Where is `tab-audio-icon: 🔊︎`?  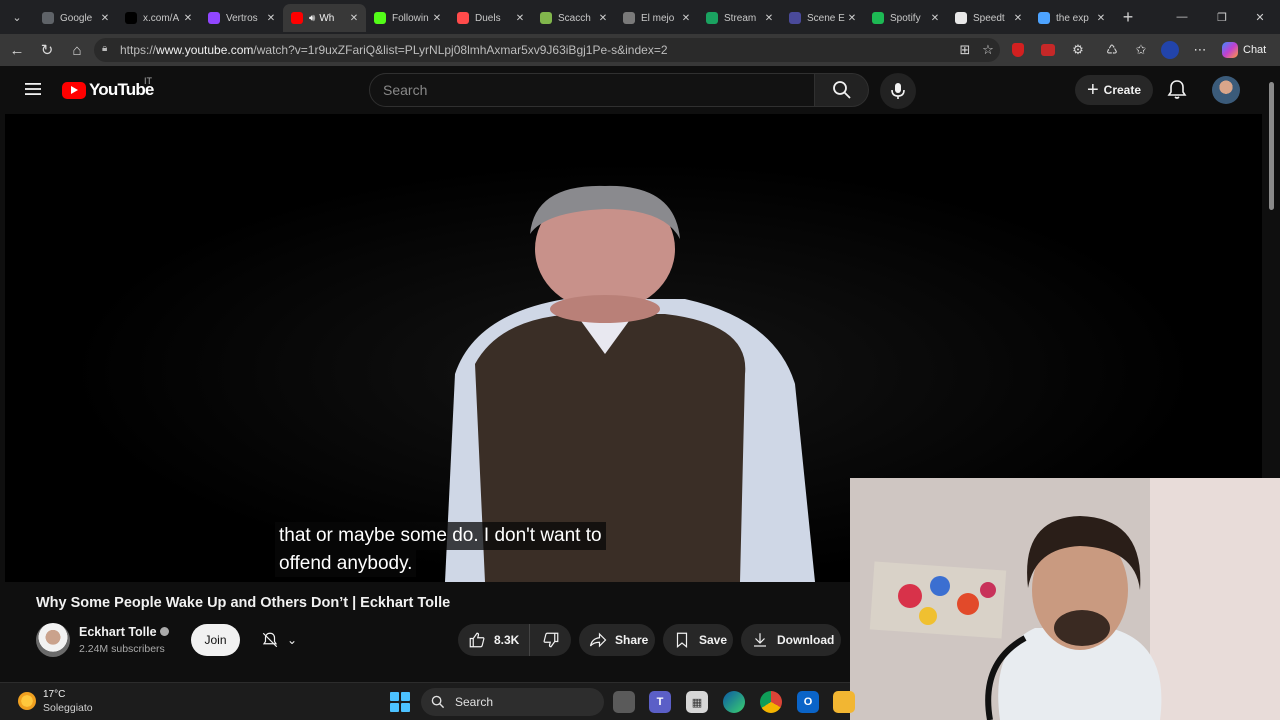 tab-audio-icon: 🔊︎ is located at coordinates (312, 18).